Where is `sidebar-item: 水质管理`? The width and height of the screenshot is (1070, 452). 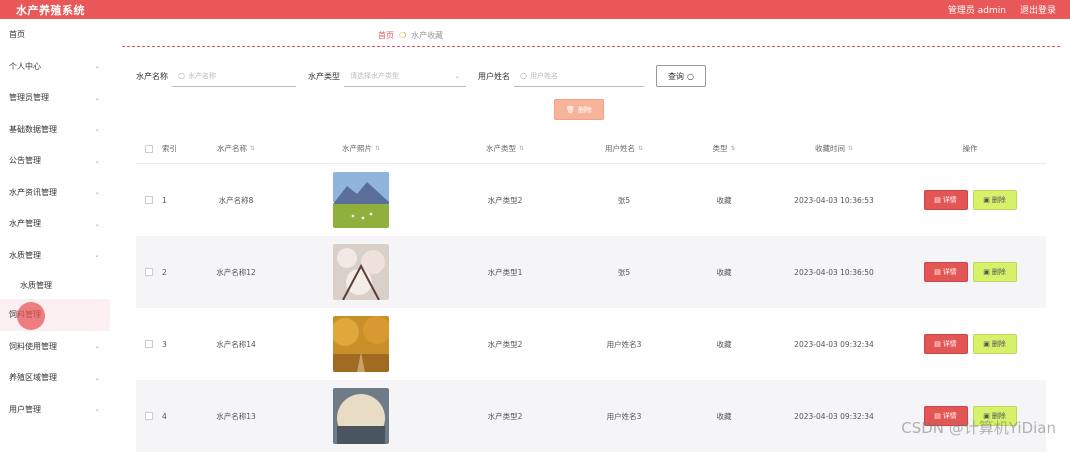
sidebar-item: 水质管理 is located at coordinates (55, 285).